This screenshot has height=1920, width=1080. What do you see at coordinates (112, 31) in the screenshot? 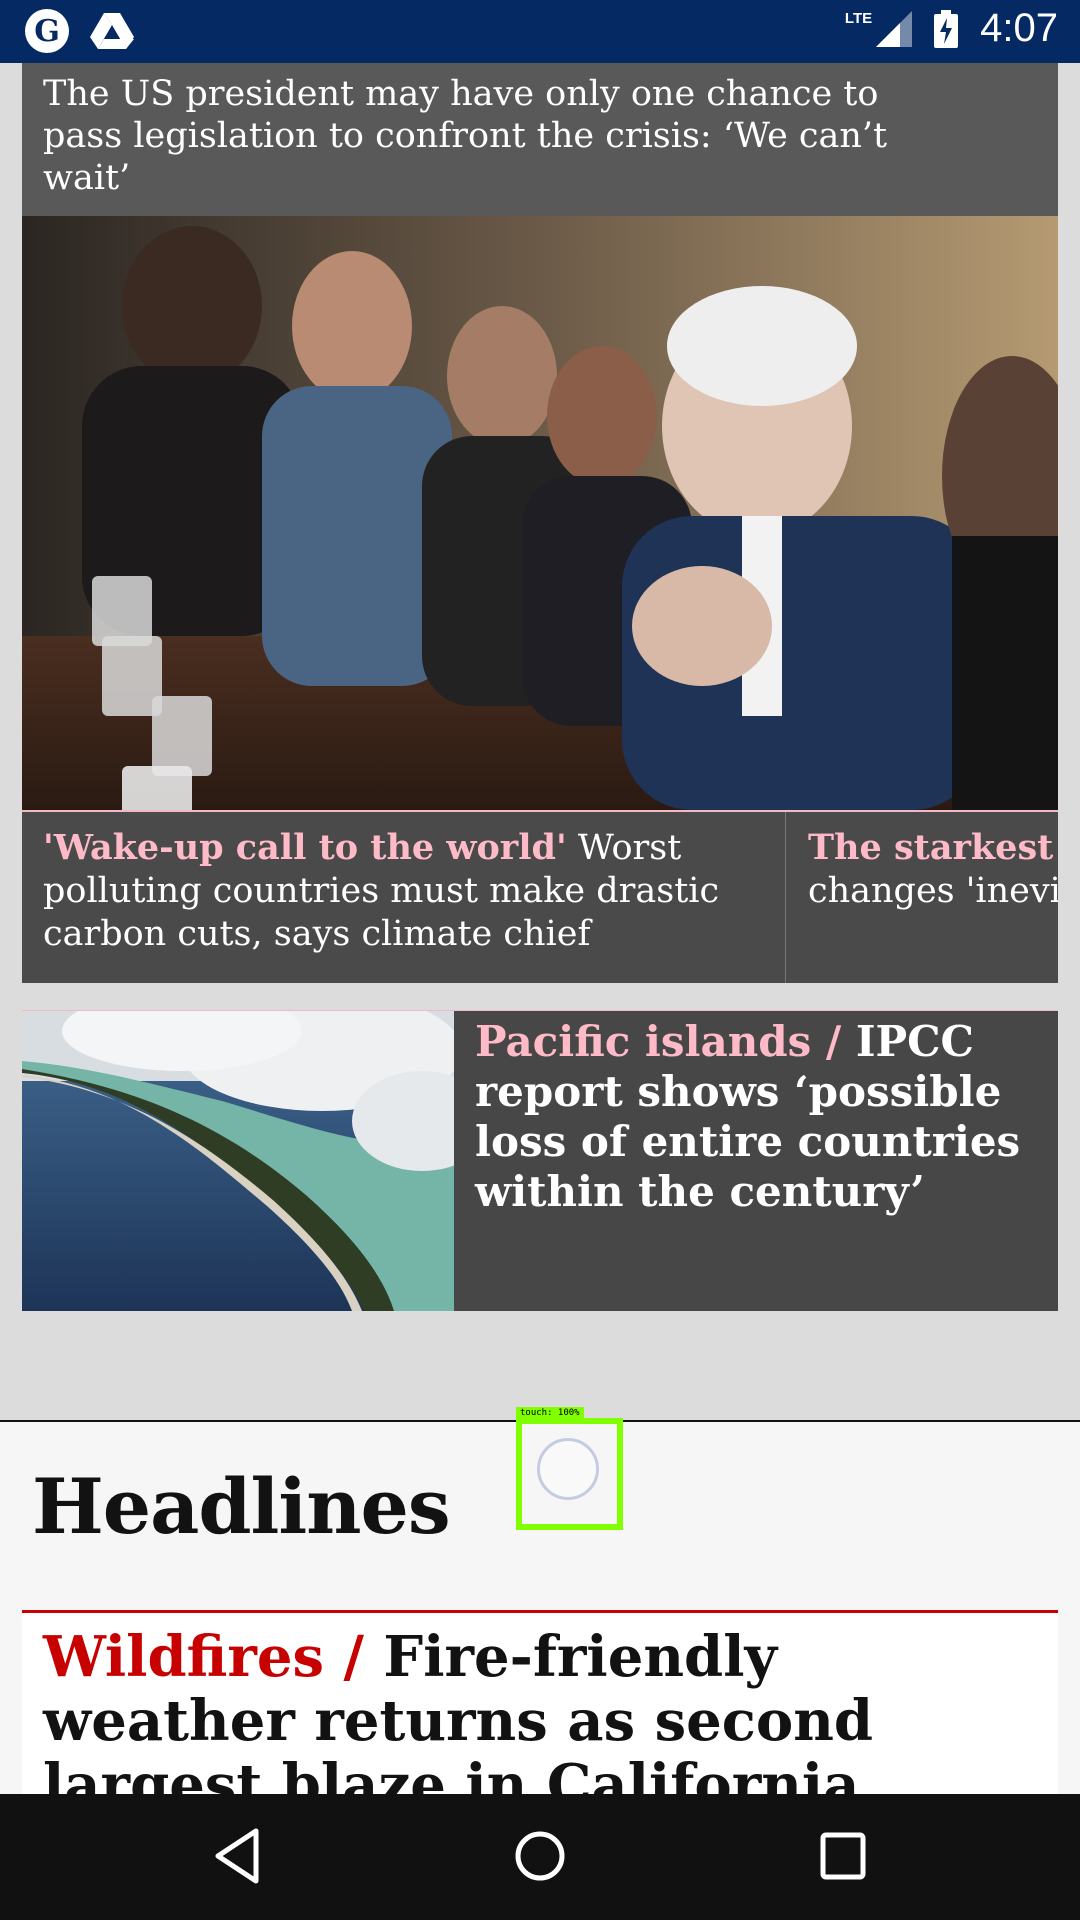
I see `drive-icon` at bounding box center [112, 31].